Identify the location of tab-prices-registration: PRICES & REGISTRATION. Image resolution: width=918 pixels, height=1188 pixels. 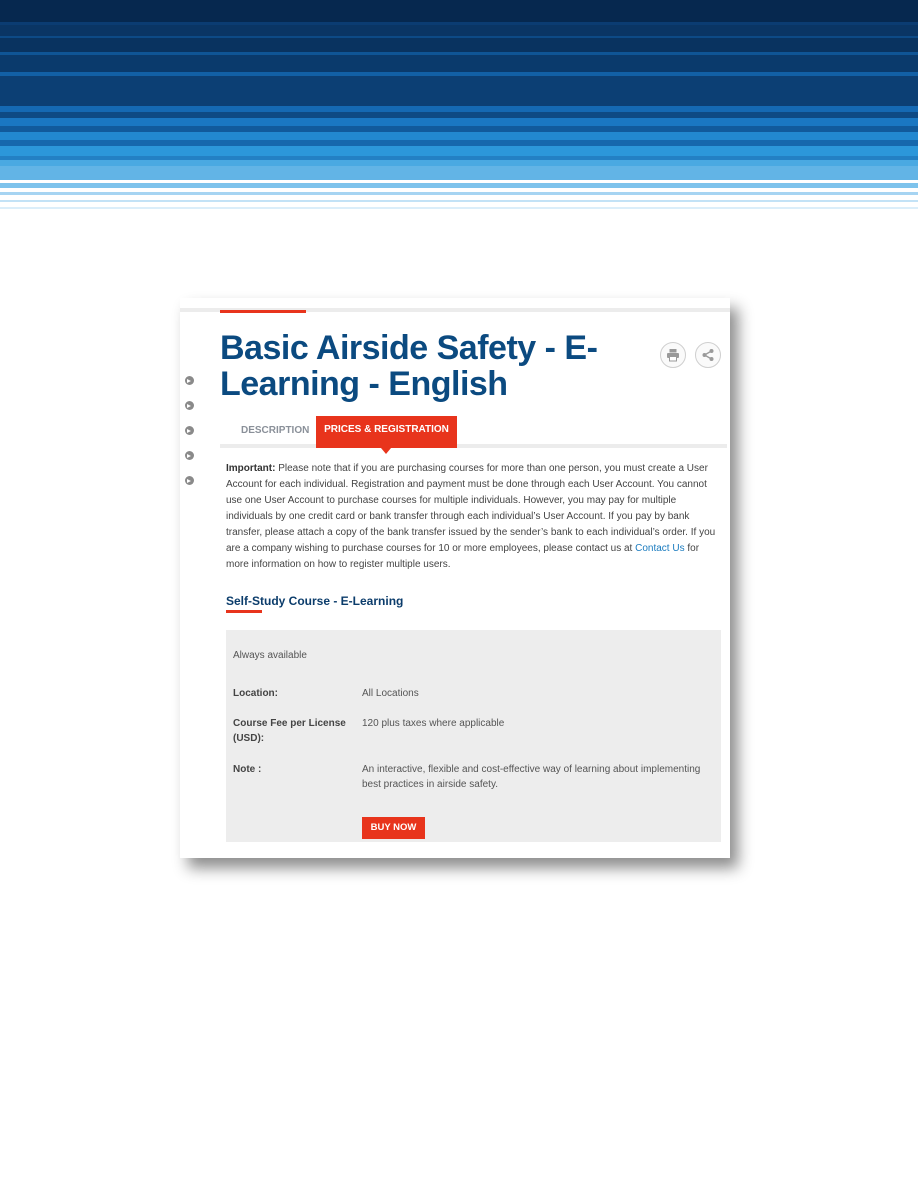
(386, 435).